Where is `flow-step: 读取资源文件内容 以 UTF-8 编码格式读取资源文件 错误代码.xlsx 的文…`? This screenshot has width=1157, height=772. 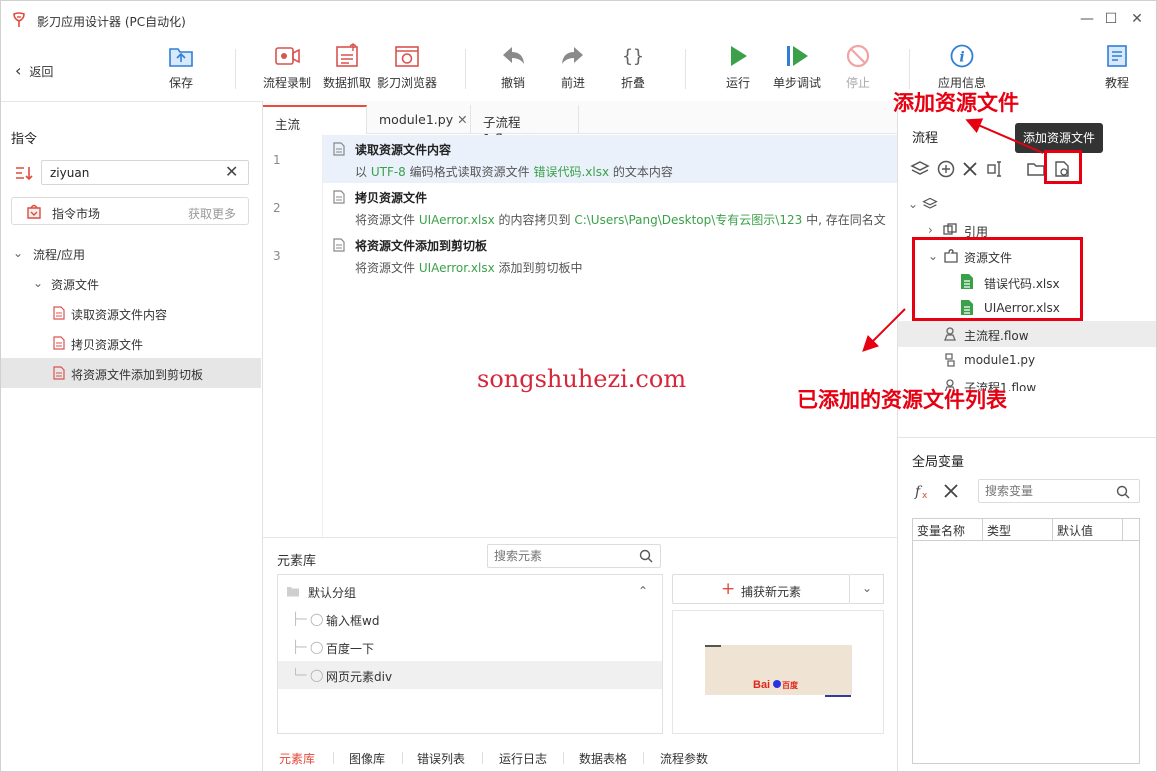 flow-step: 读取资源文件内容 以 UTF-8 编码格式读取资源文件 错误代码.xlsx 的文… is located at coordinates (610, 159).